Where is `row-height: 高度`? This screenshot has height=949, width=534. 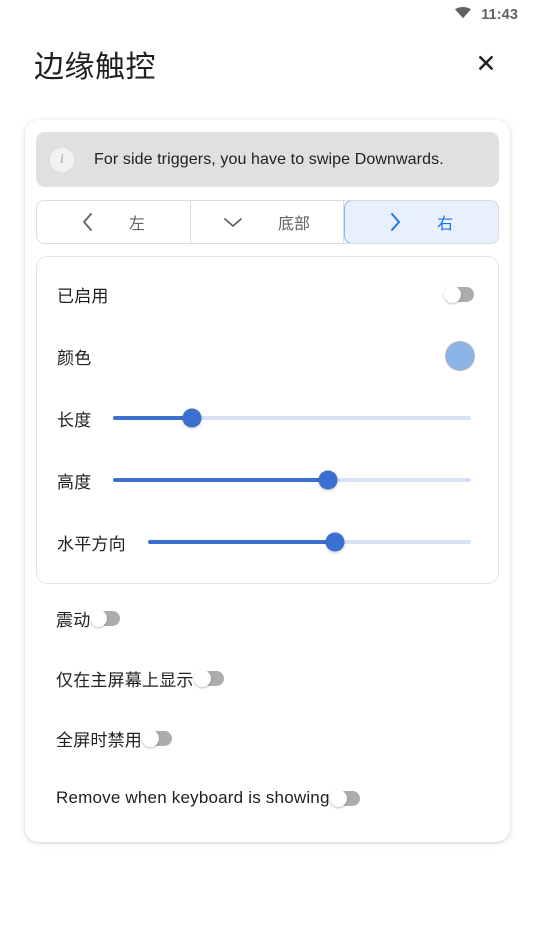
row-height: 高度 is located at coordinates (267, 480).